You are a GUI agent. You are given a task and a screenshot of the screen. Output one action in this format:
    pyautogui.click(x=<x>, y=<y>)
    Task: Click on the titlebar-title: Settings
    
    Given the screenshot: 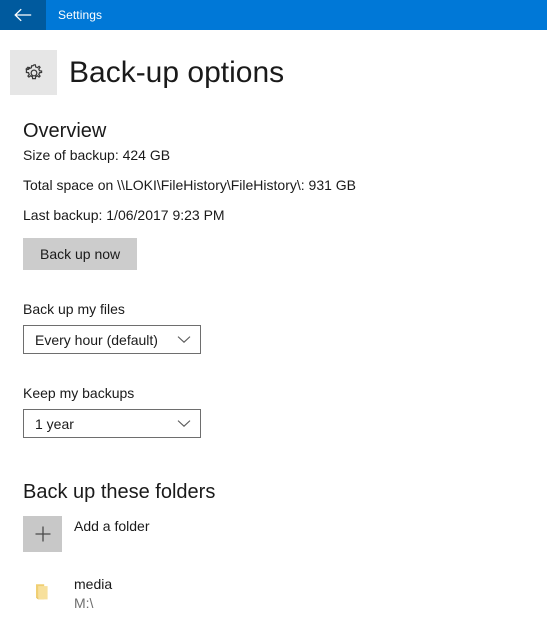 What is the action you would take?
    pyautogui.click(x=80, y=15)
    